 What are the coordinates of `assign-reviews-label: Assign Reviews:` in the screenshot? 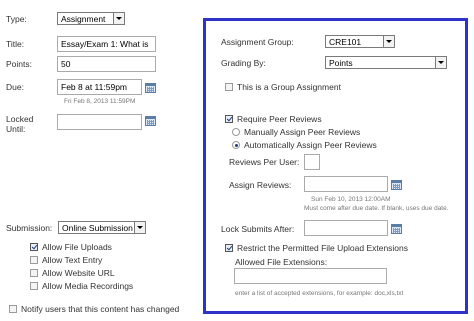 It's located at (260, 185).